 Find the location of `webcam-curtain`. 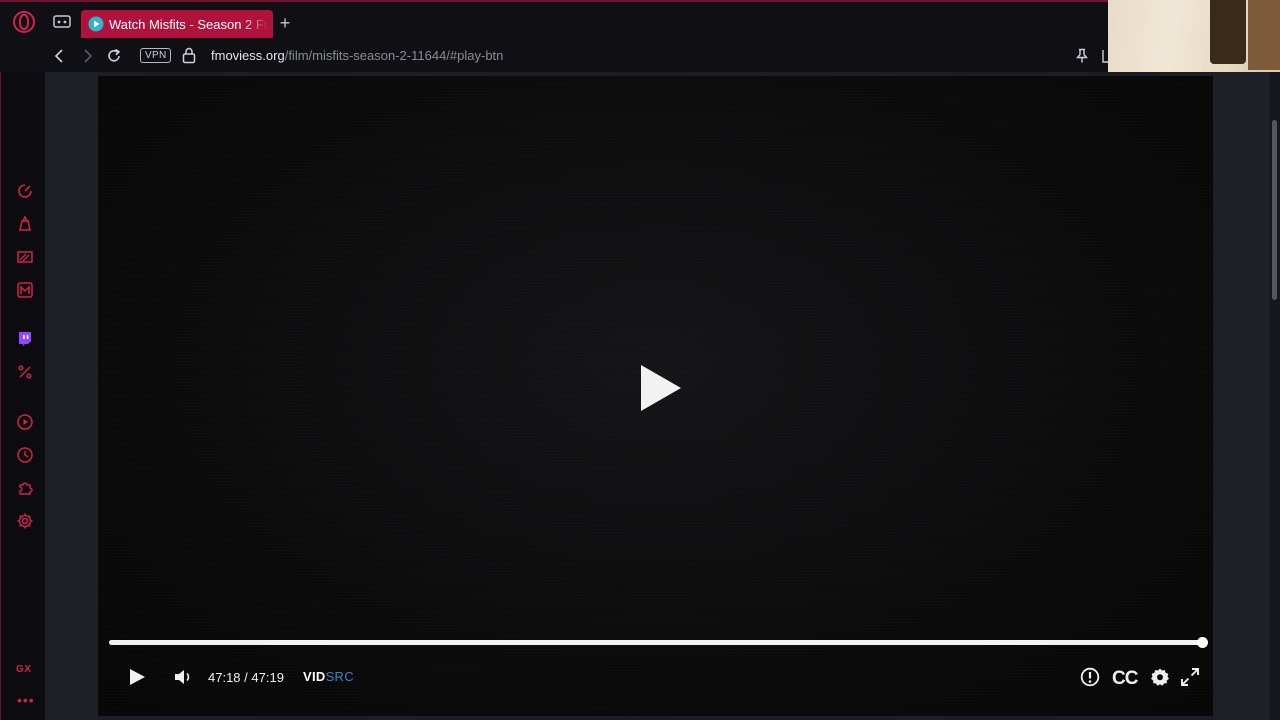

webcam-curtain is located at coordinates (1228, 32).